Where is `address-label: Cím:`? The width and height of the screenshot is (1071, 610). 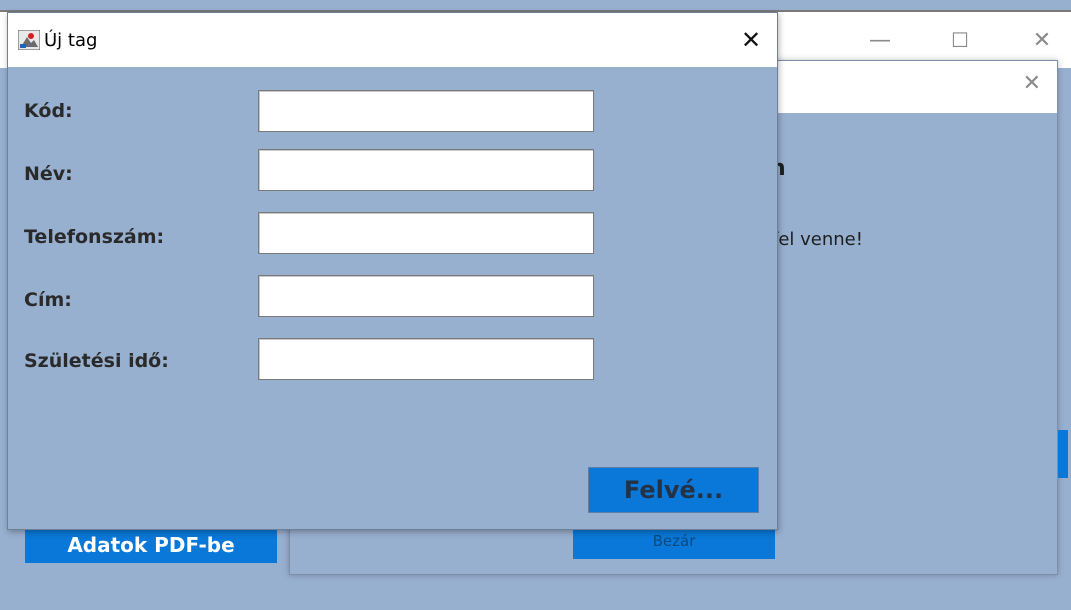
address-label: Cím: is located at coordinates (48, 300).